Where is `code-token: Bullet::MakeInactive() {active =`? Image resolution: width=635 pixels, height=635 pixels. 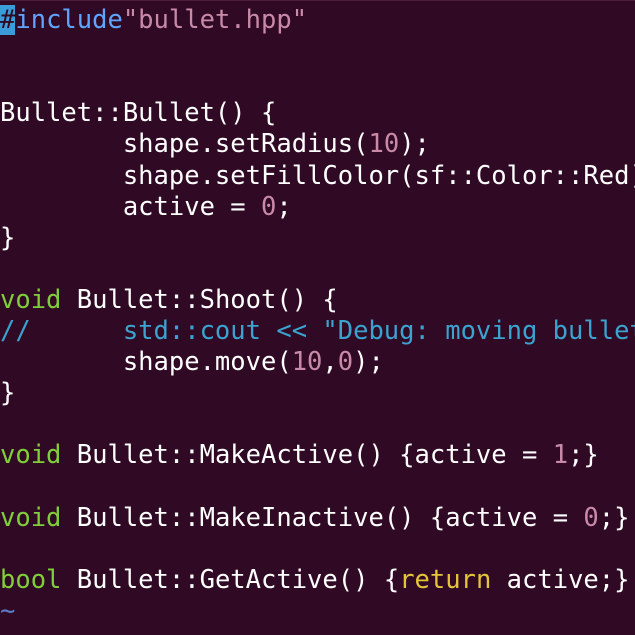 code-token: Bullet::MakeInactive() {active = is located at coordinates (322, 517).